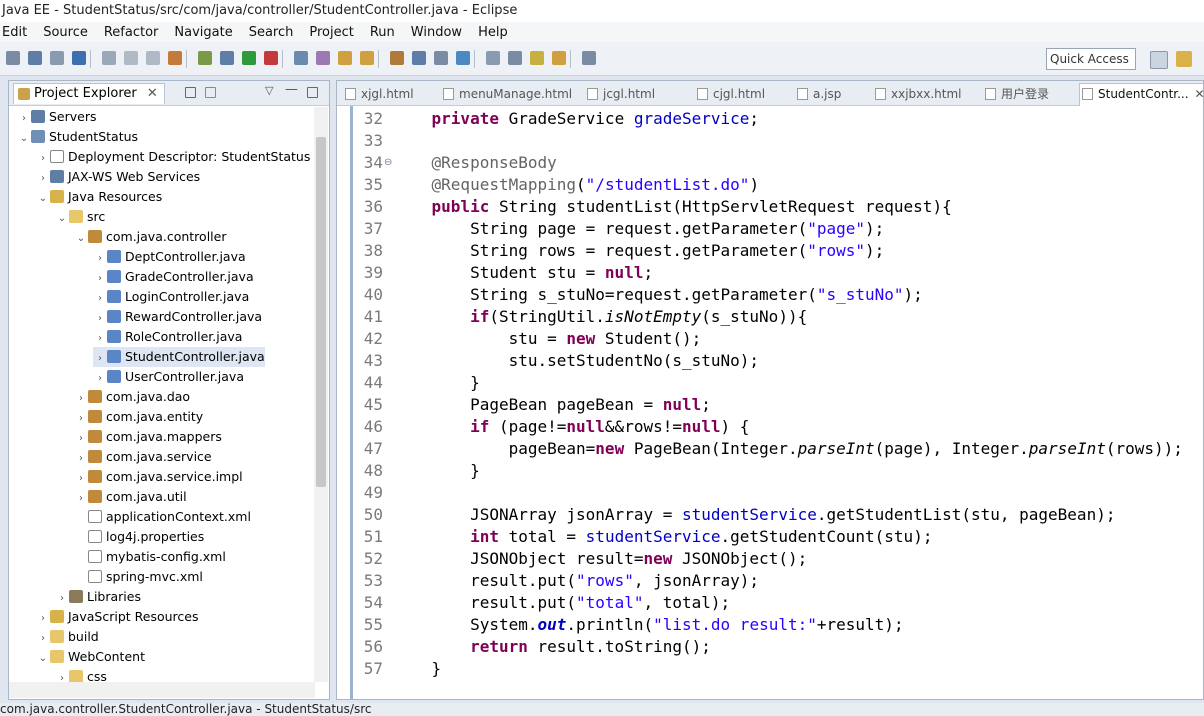  Describe the element at coordinates (173, 277) in the screenshot. I see `tree-item: › GradeController.java` at that location.